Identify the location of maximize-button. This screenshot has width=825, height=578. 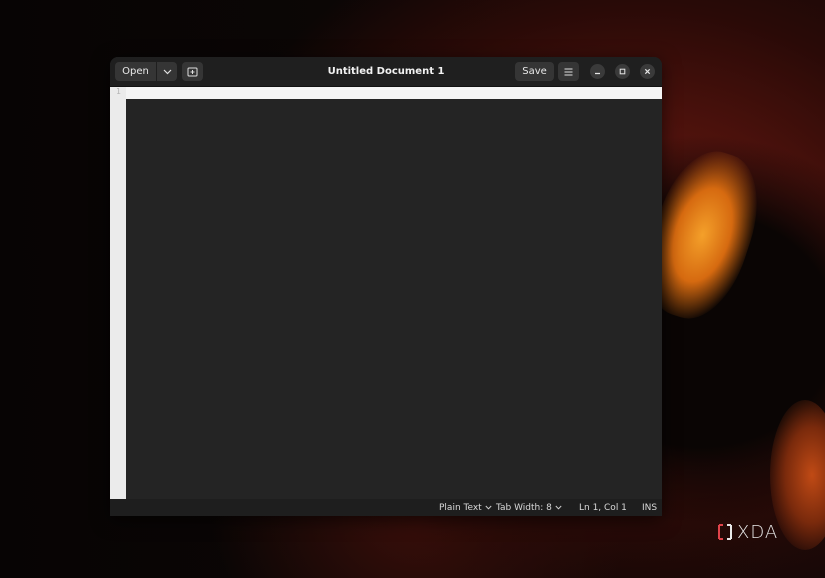
(622, 71).